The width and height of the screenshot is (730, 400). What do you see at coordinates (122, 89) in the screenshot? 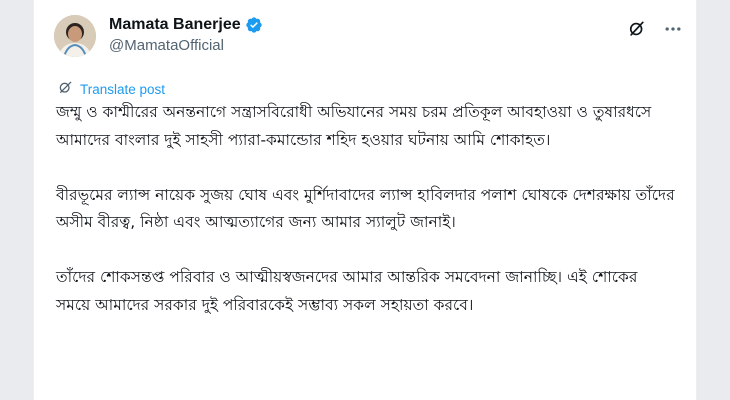
I see `translate-label: Translate post` at bounding box center [122, 89].